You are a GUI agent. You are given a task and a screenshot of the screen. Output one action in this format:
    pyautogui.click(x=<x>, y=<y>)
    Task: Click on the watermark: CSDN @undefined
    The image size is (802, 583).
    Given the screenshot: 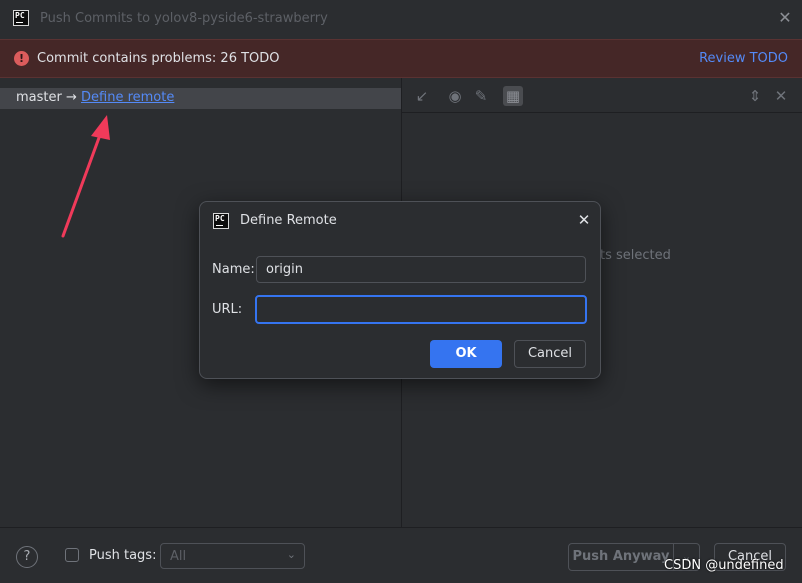 What is the action you would take?
    pyautogui.click(x=724, y=565)
    